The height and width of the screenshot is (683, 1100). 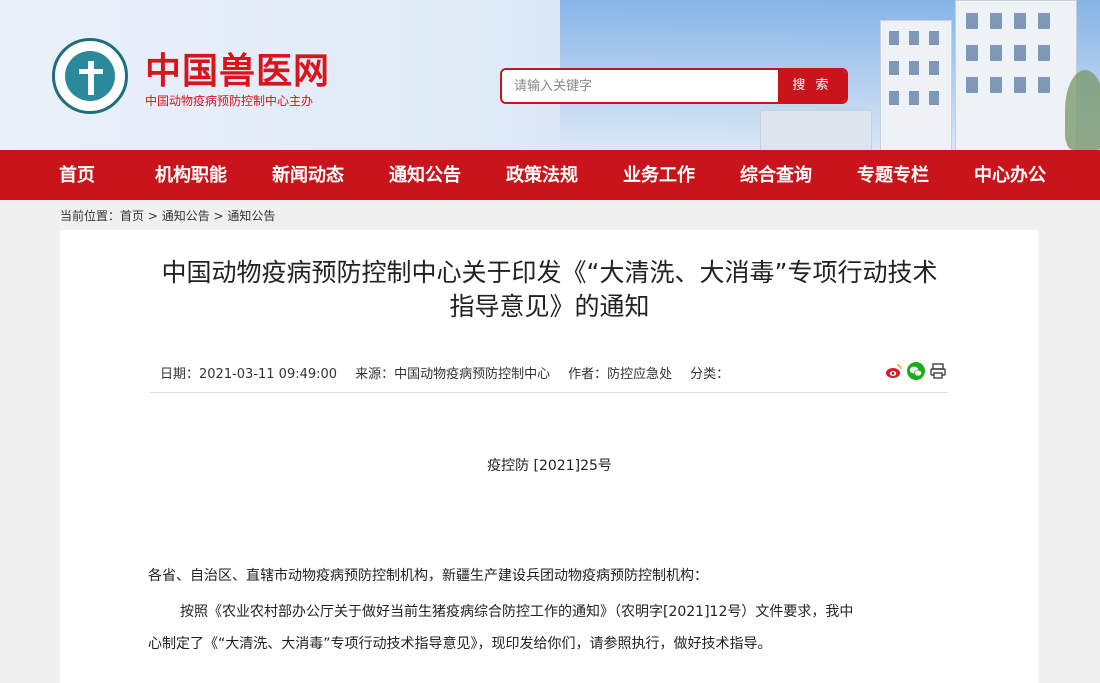 I want to click on logo-seal, so click(x=90, y=76).